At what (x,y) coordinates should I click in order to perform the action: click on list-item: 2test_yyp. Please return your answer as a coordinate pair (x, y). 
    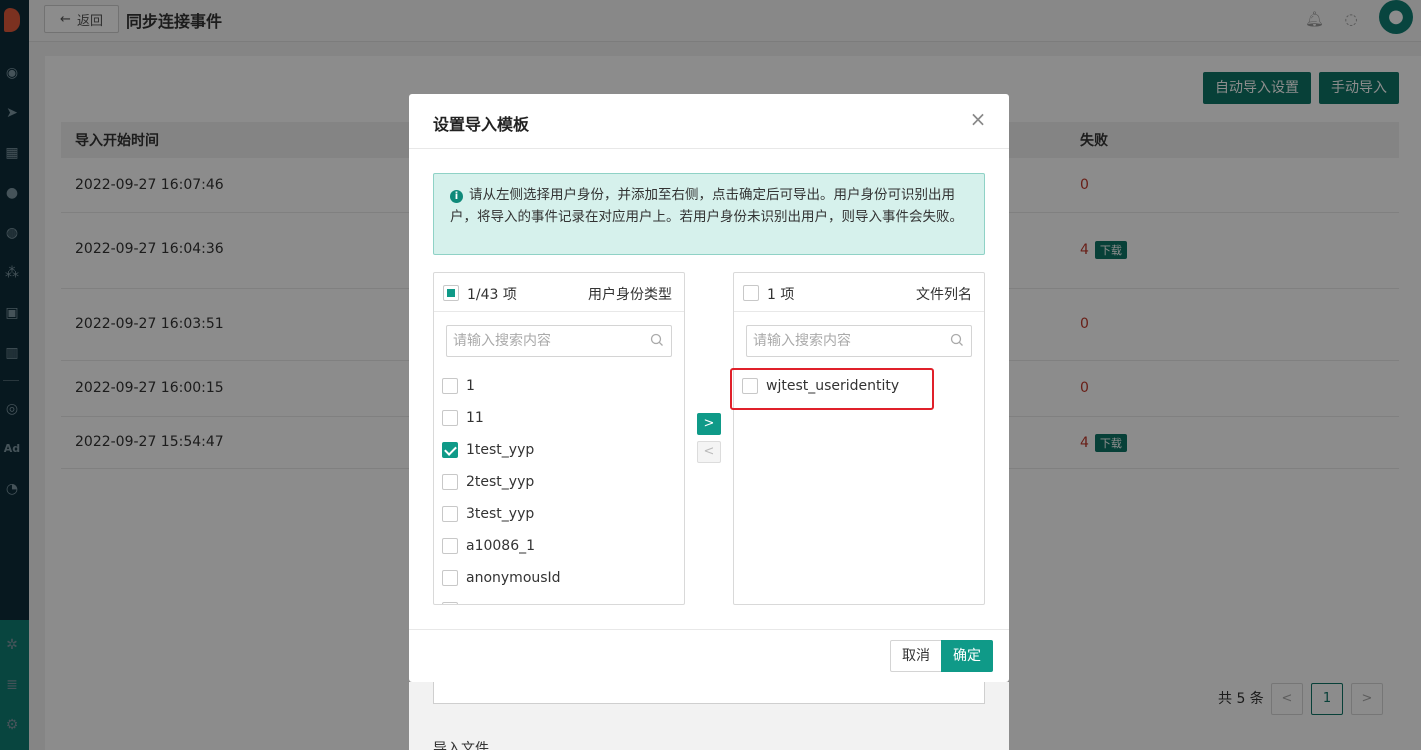
    Looking at the image, I should click on (559, 483).